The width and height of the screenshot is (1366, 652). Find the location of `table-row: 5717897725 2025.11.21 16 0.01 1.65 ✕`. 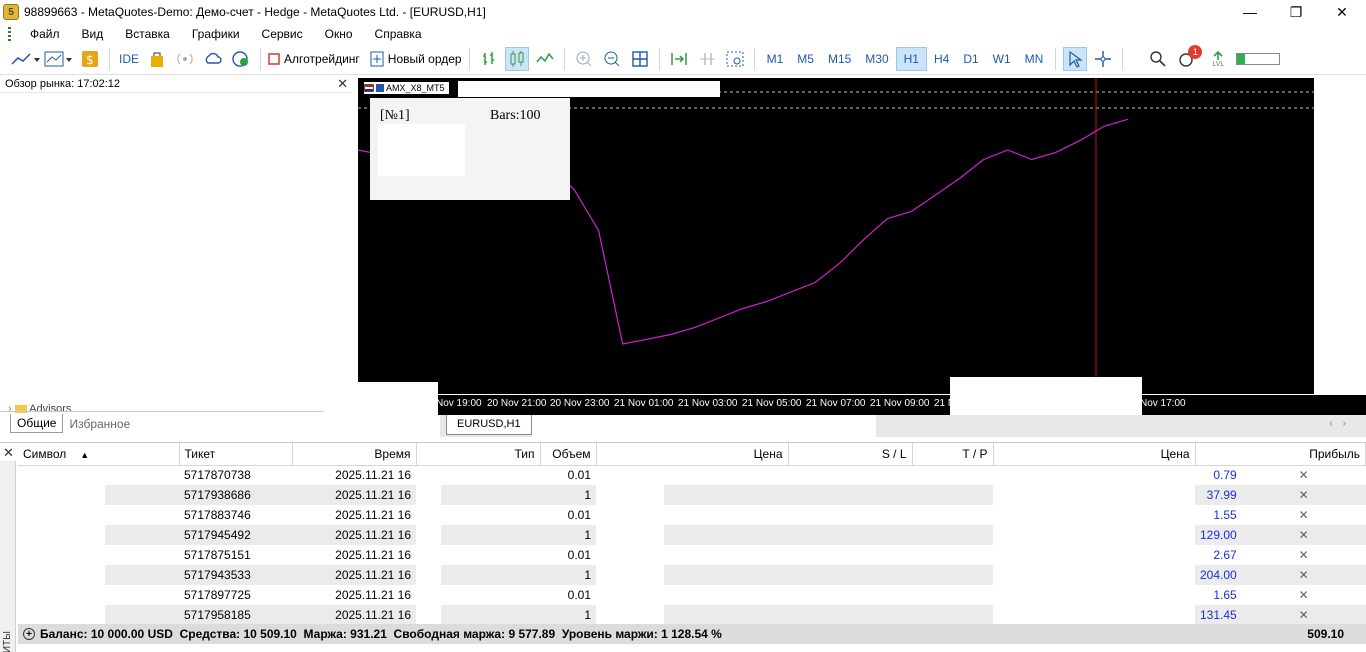

table-row: 5717897725 2025.11.21 16 0.01 1.65 ✕ is located at coordinates (692, 595).